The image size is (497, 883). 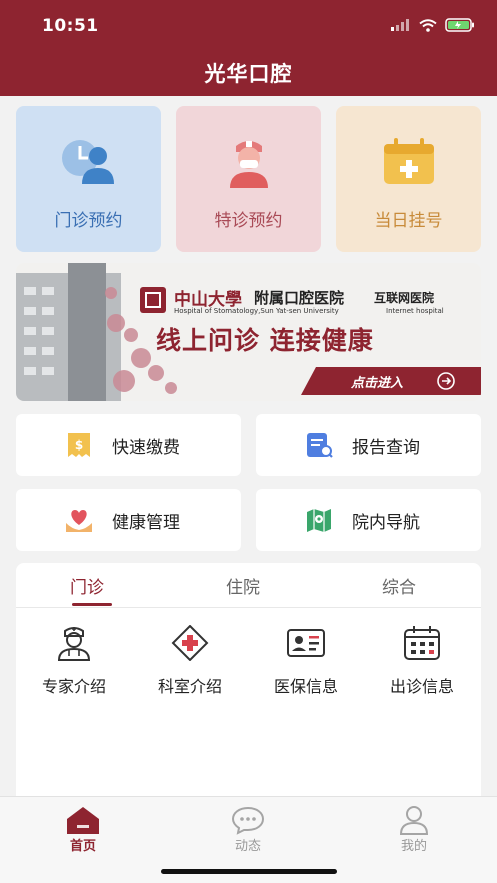 I want to click on service-department-intro: 科室介绍, so click(x=190, y=665).